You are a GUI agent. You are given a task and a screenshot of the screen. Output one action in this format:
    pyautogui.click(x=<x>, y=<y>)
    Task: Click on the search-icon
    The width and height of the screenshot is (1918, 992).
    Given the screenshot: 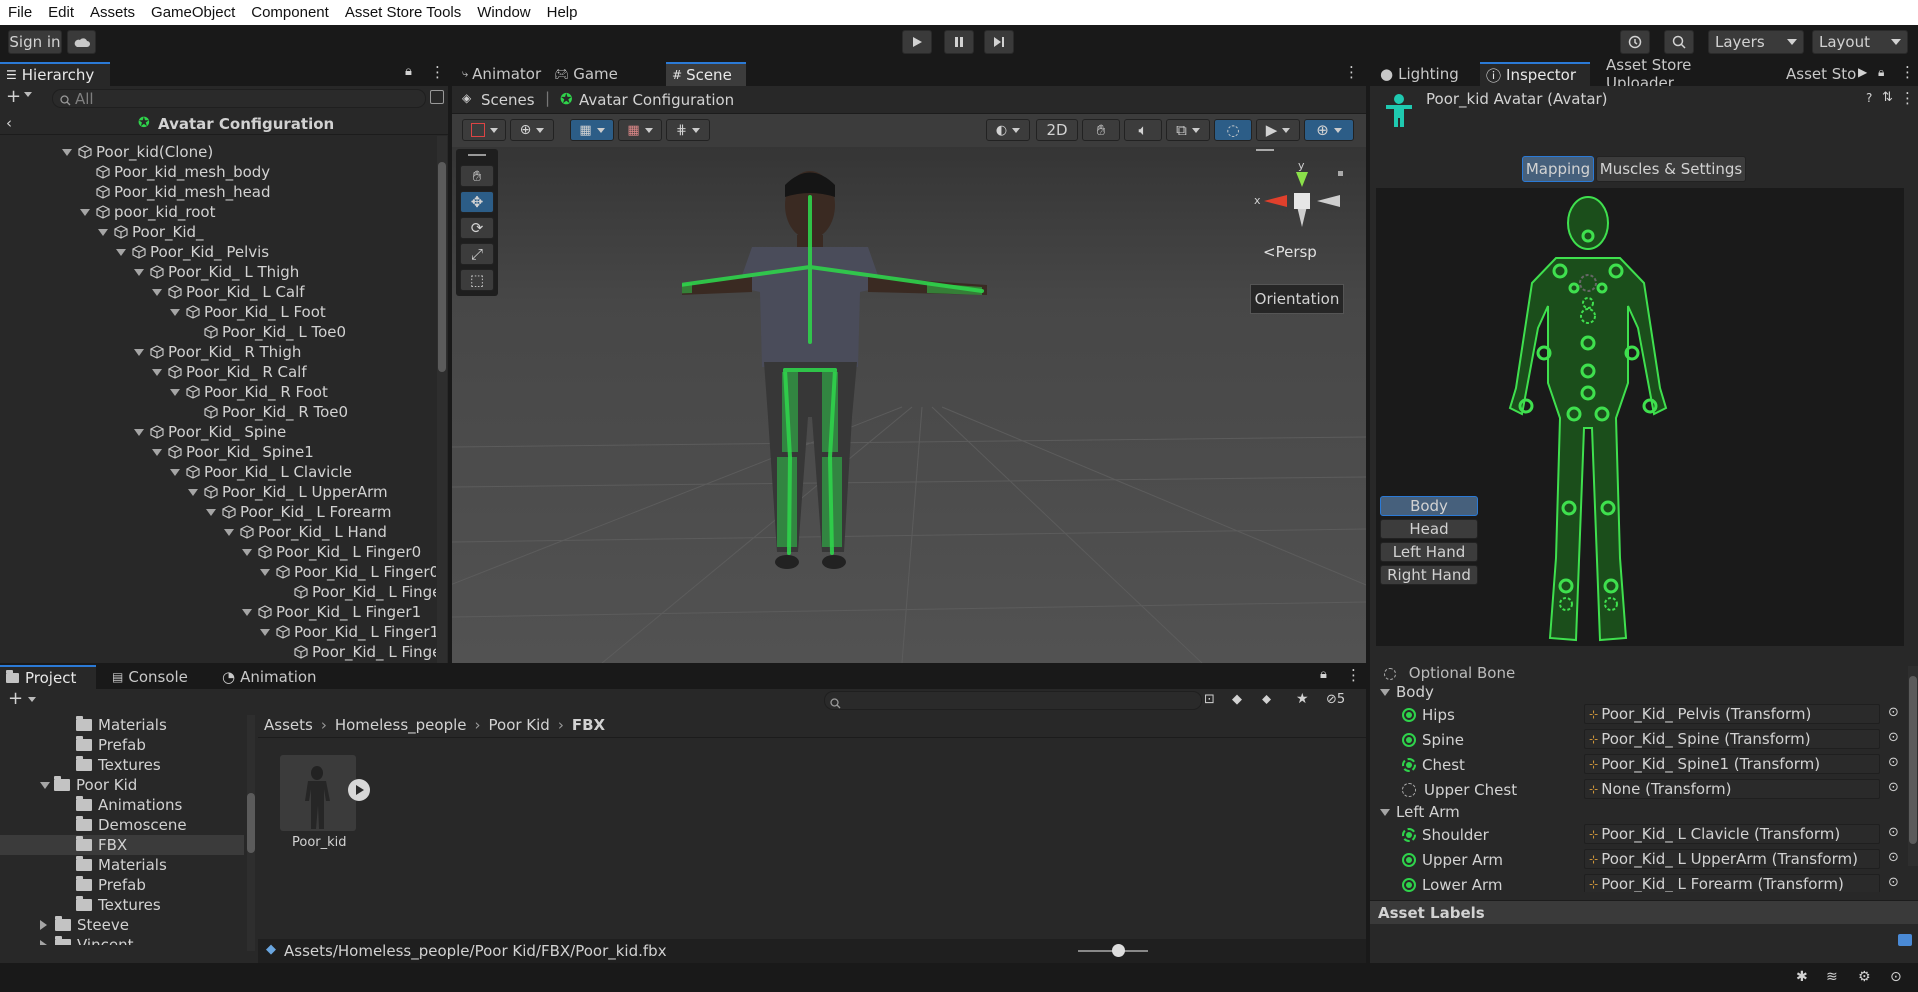 What is the action you would take?
    pyautogui.click(x=1679, y=42)
    